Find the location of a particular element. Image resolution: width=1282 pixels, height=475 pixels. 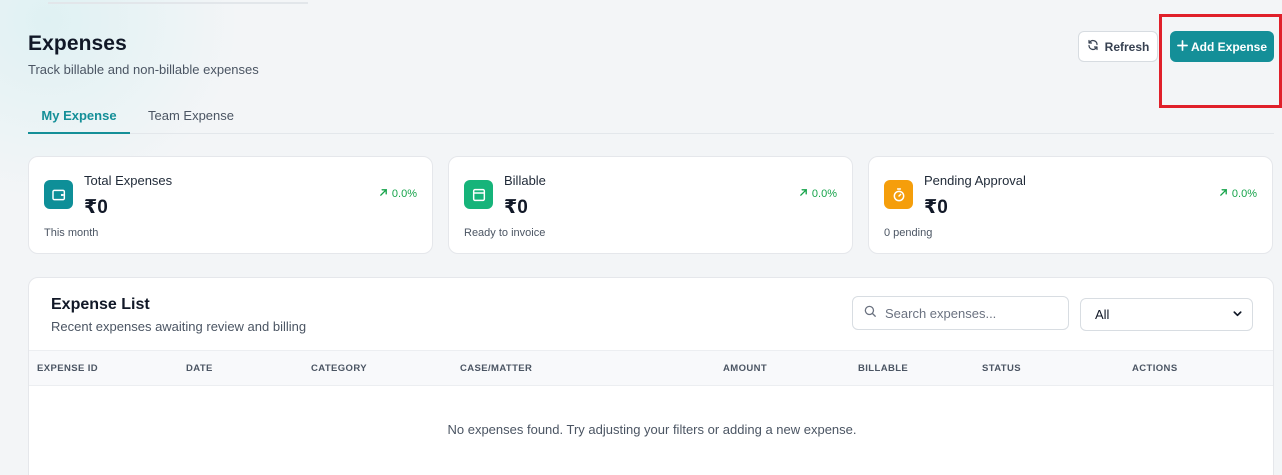

refresh-label: Refresh is located at coordinates (1127, 46).